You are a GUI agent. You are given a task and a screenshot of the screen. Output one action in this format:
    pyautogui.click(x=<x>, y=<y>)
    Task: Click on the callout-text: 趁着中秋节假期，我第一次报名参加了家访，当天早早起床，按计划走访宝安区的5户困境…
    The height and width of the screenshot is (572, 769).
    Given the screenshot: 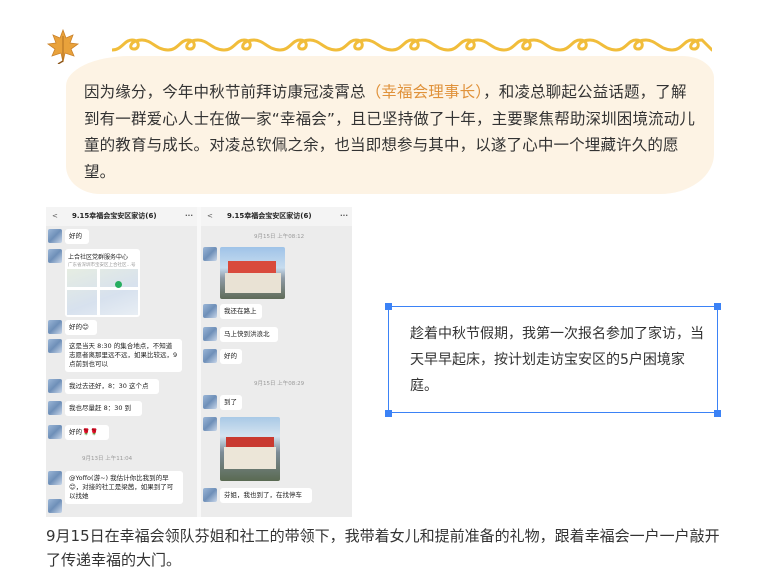 What is the action you would take?
    pyautogui.click(x=557, y=360)
    